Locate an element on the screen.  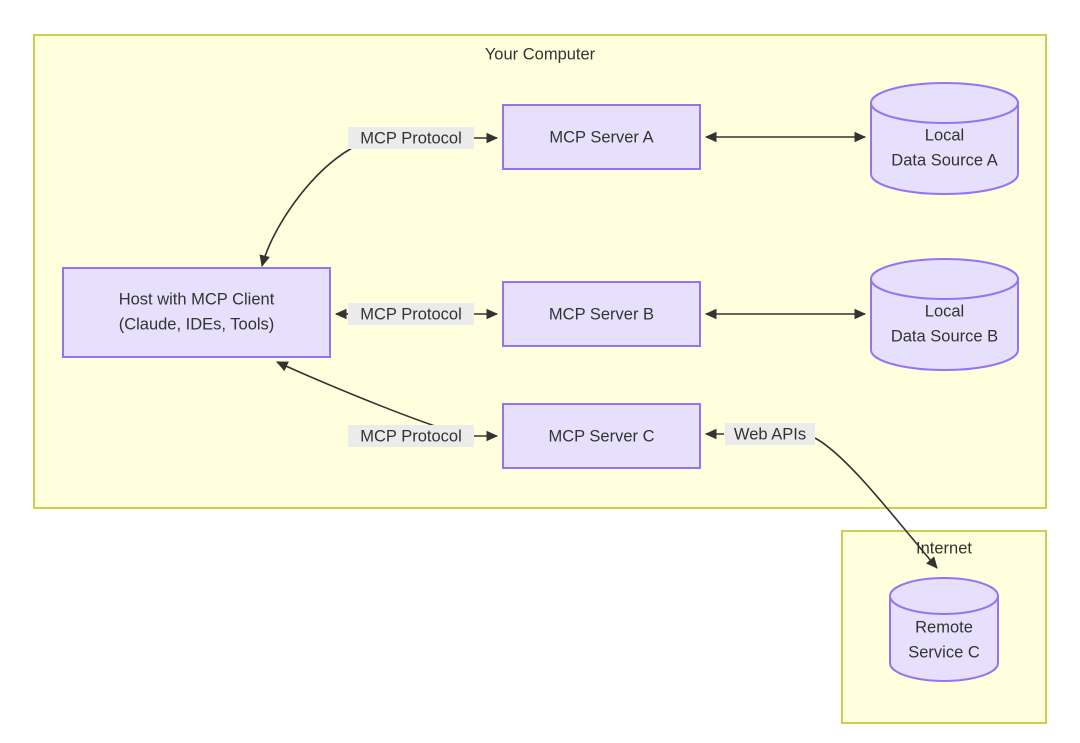
node-mcp-server-b: MCP Server B is located at coordinates (601, 314).